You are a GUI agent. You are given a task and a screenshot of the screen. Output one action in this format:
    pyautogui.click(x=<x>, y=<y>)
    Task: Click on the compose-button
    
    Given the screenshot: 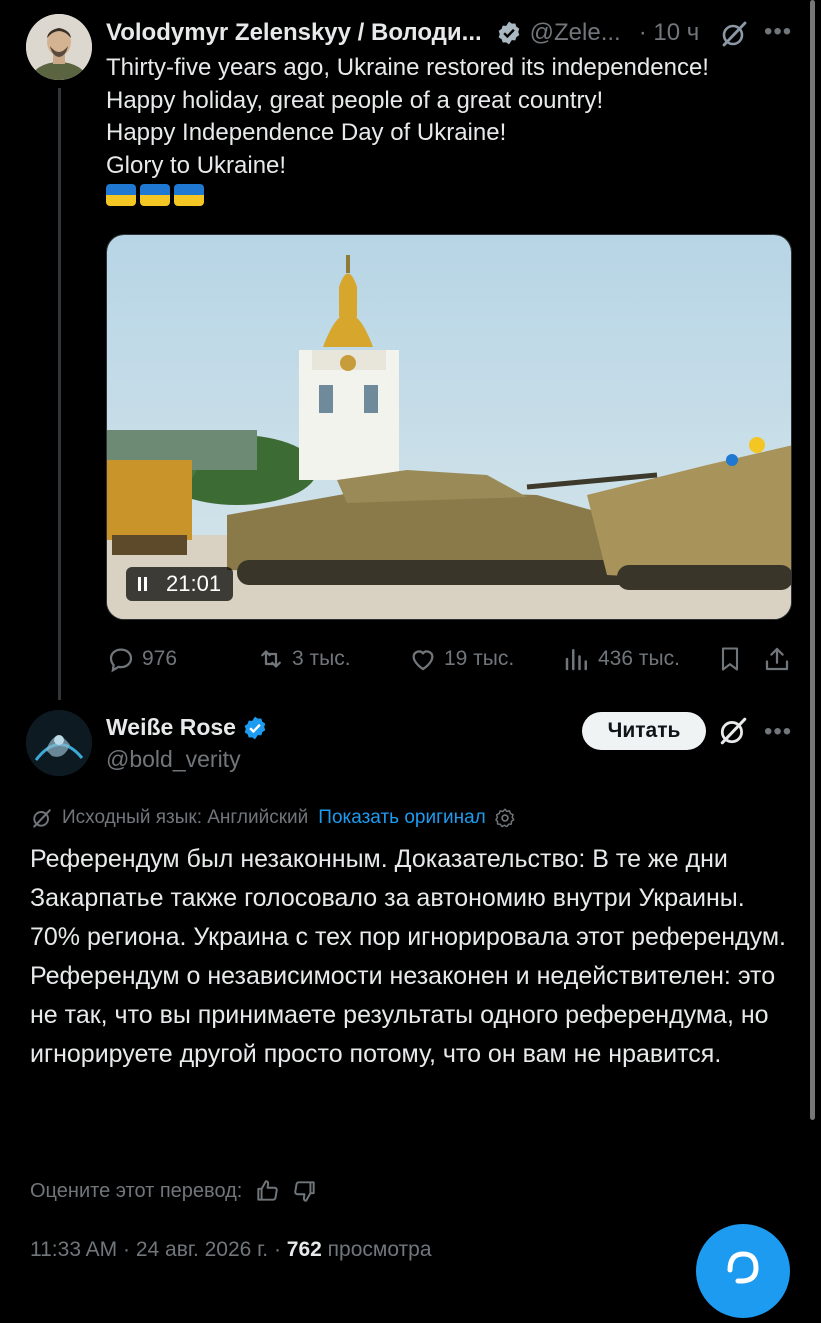 What is the action you would take?
    pyautogui.click(x=743, y=1271)
    